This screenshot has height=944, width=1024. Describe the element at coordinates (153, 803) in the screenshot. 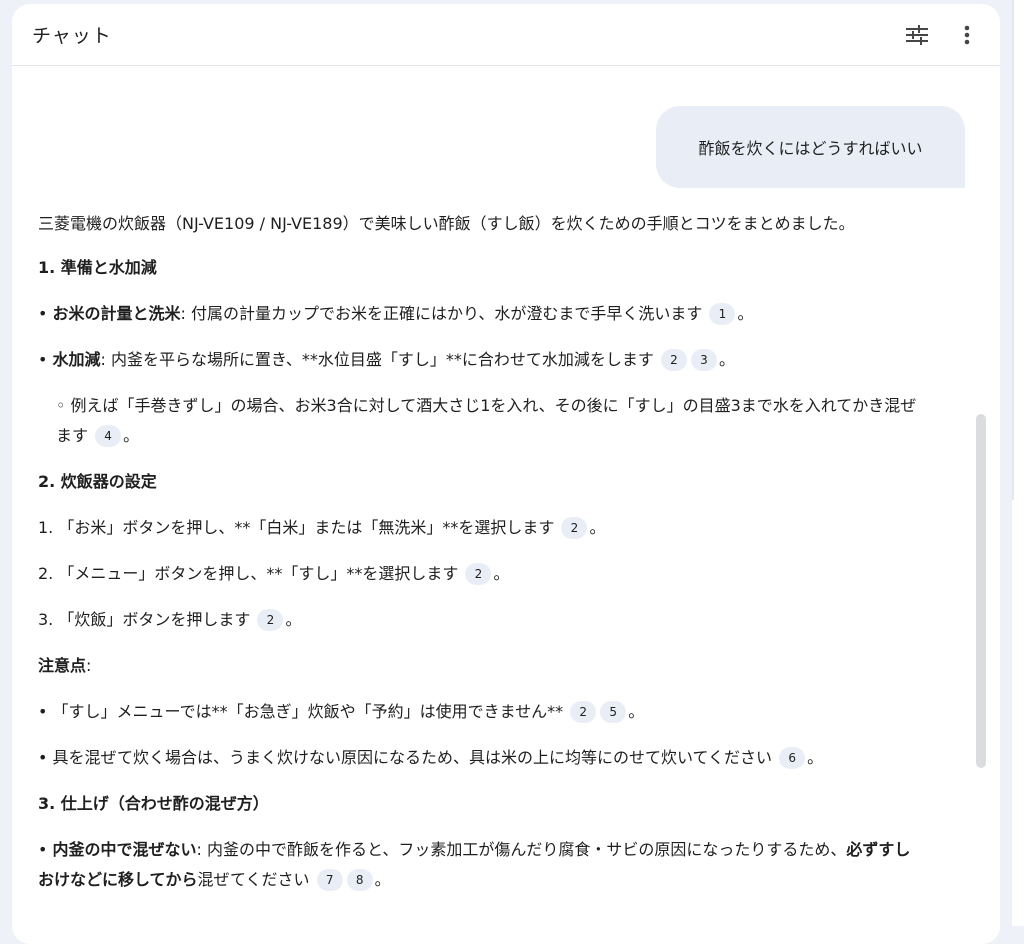

I see `section-heading-3: 3. 仕上げ（合わせ酢の混ぜ方）` at that location.